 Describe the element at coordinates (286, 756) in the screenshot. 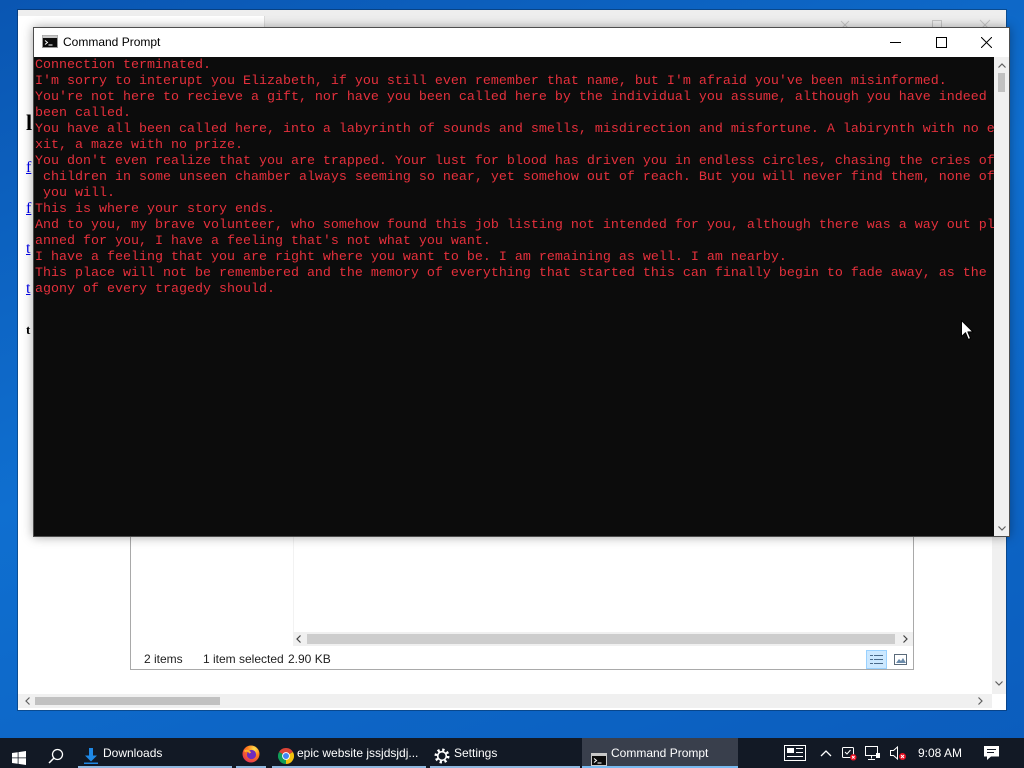

I see `chrome-icon` at that location.